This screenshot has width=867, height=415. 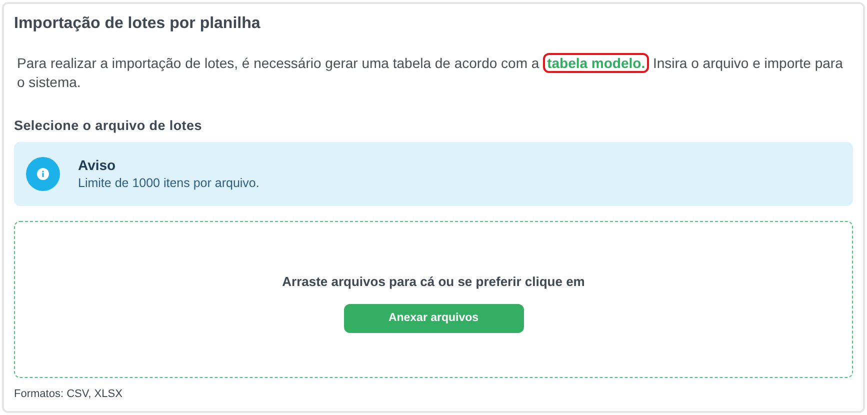 I want to click on template-link: tabela modelo., so click(x=596, y=63).